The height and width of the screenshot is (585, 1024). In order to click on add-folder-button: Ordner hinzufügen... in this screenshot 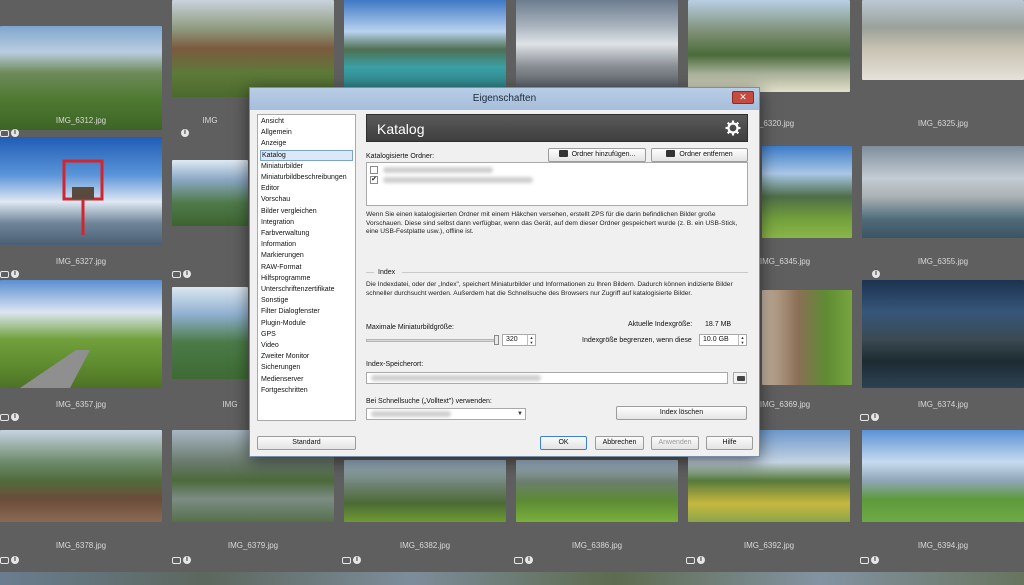, I will do `click(597, 155)`.